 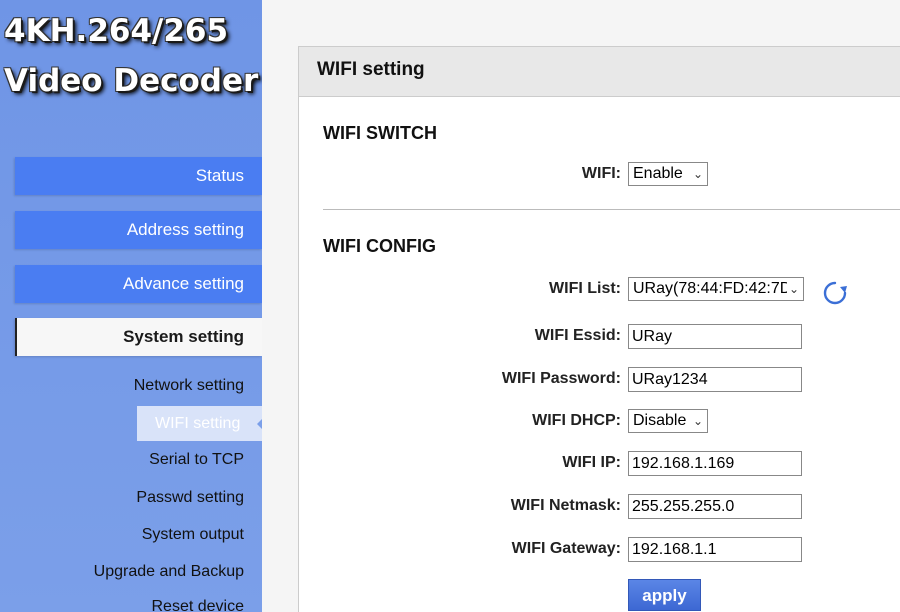 What do you see at coordinates (664, 595) in the screenshot?
I see `apply-button: apply` at bounding box center [664, 595].